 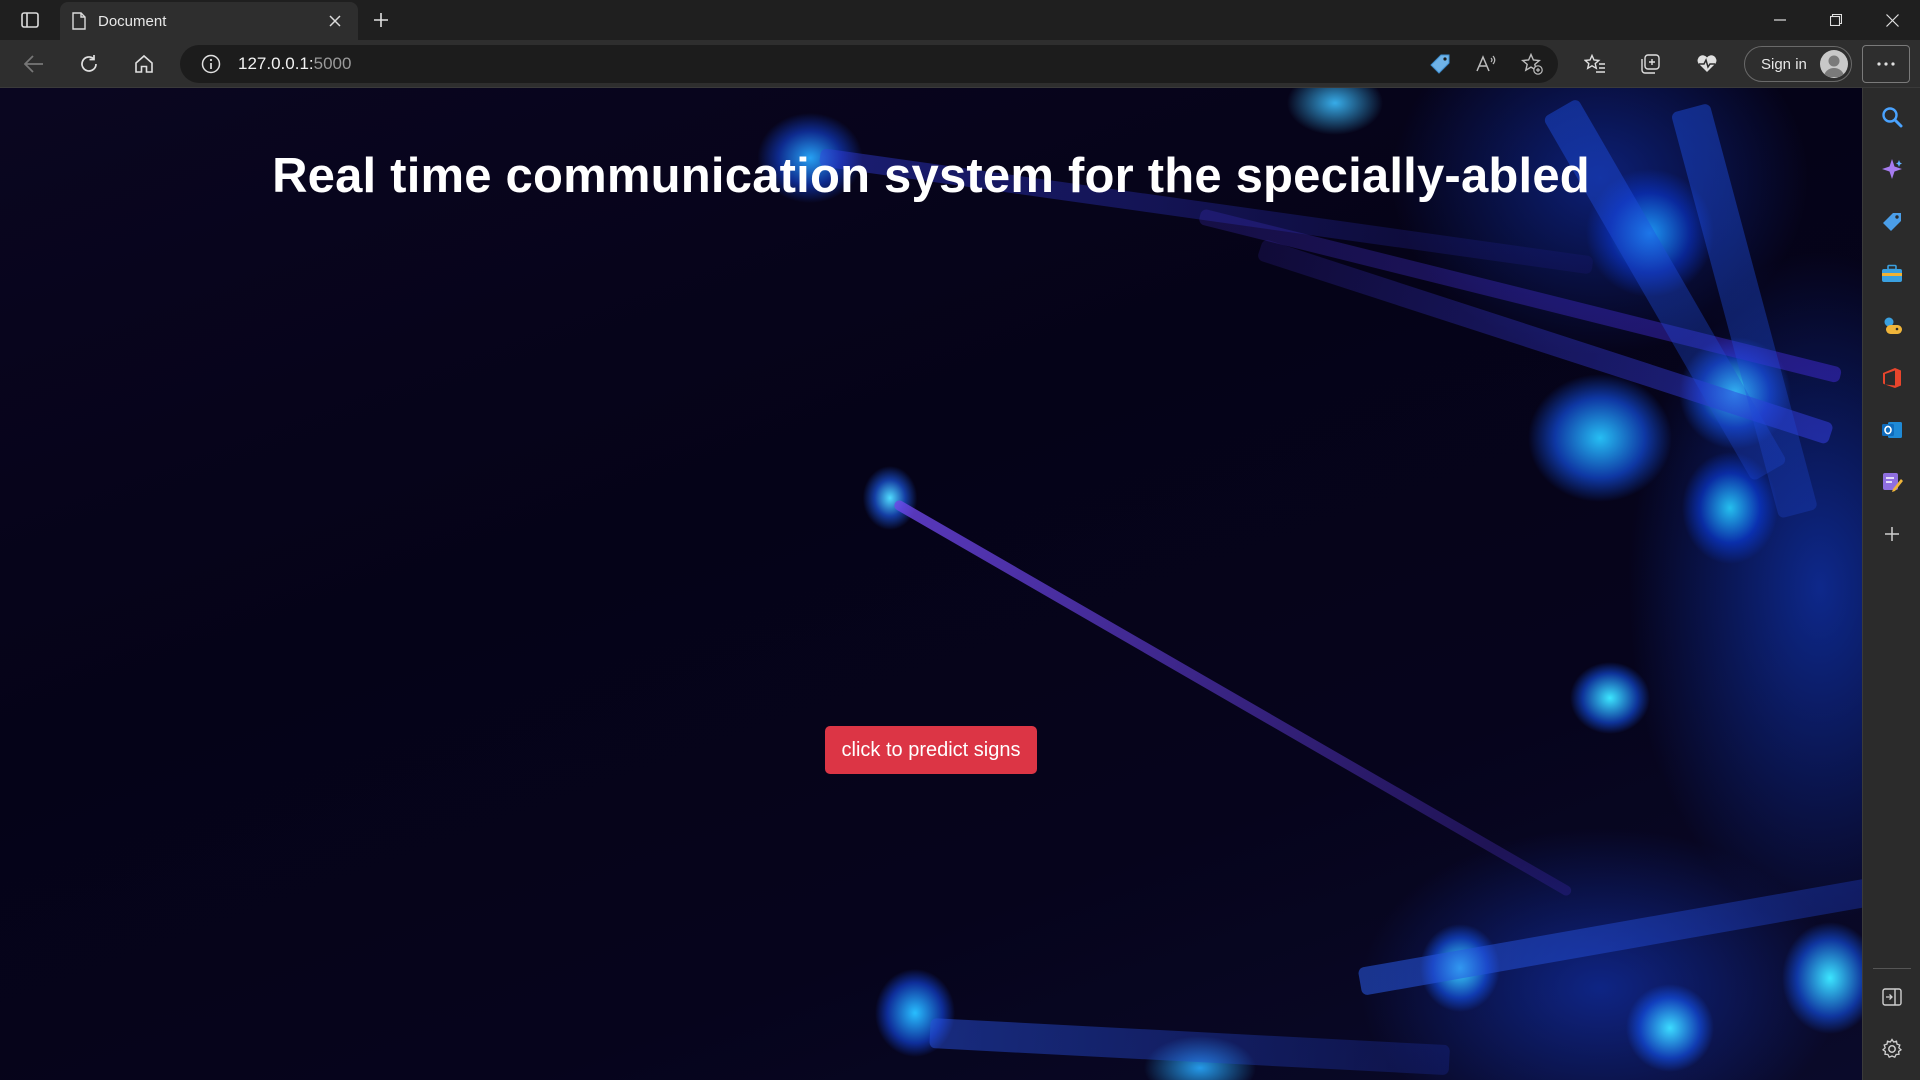 I want to click on refresh-button, so click(x=89, y=64).